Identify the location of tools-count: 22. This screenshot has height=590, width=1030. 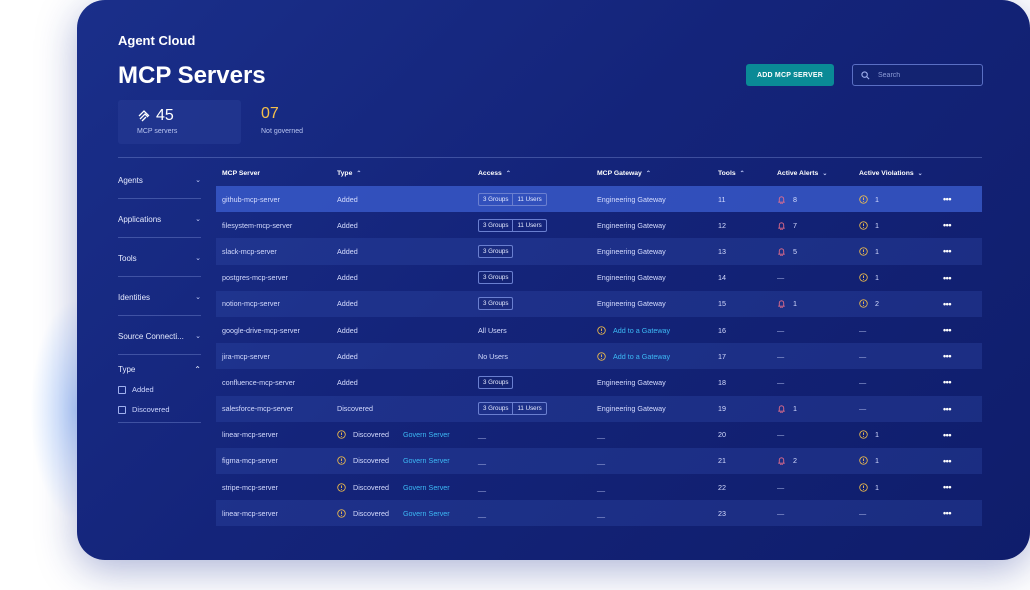
(722, 487).